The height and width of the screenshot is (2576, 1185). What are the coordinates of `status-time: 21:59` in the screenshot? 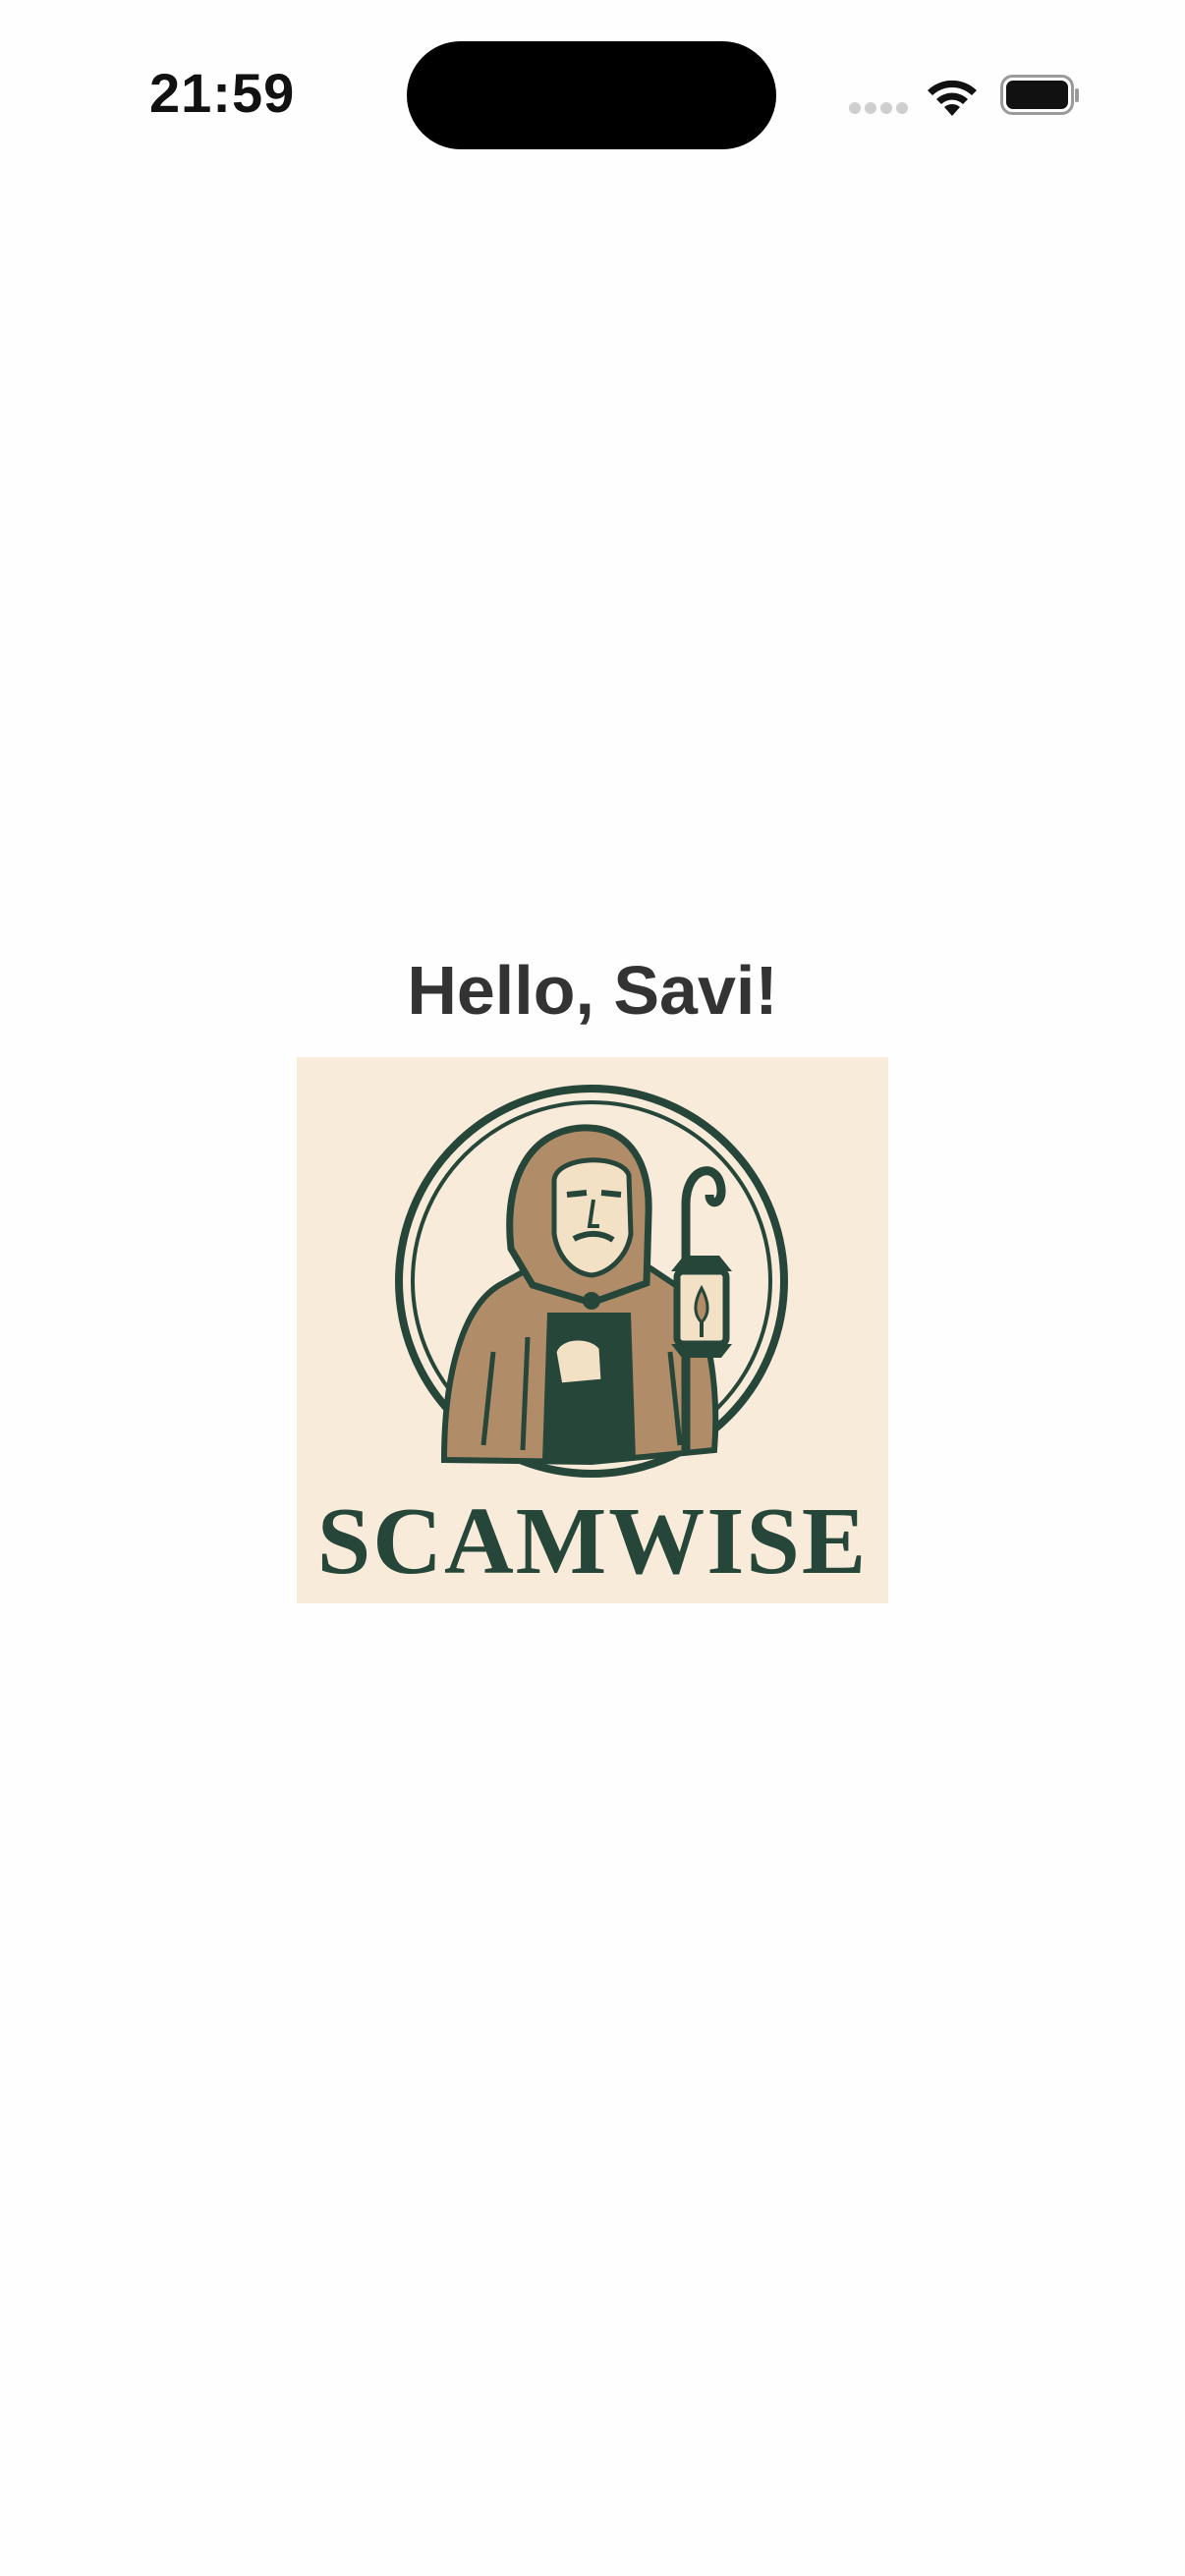 It's located at (223, 93).